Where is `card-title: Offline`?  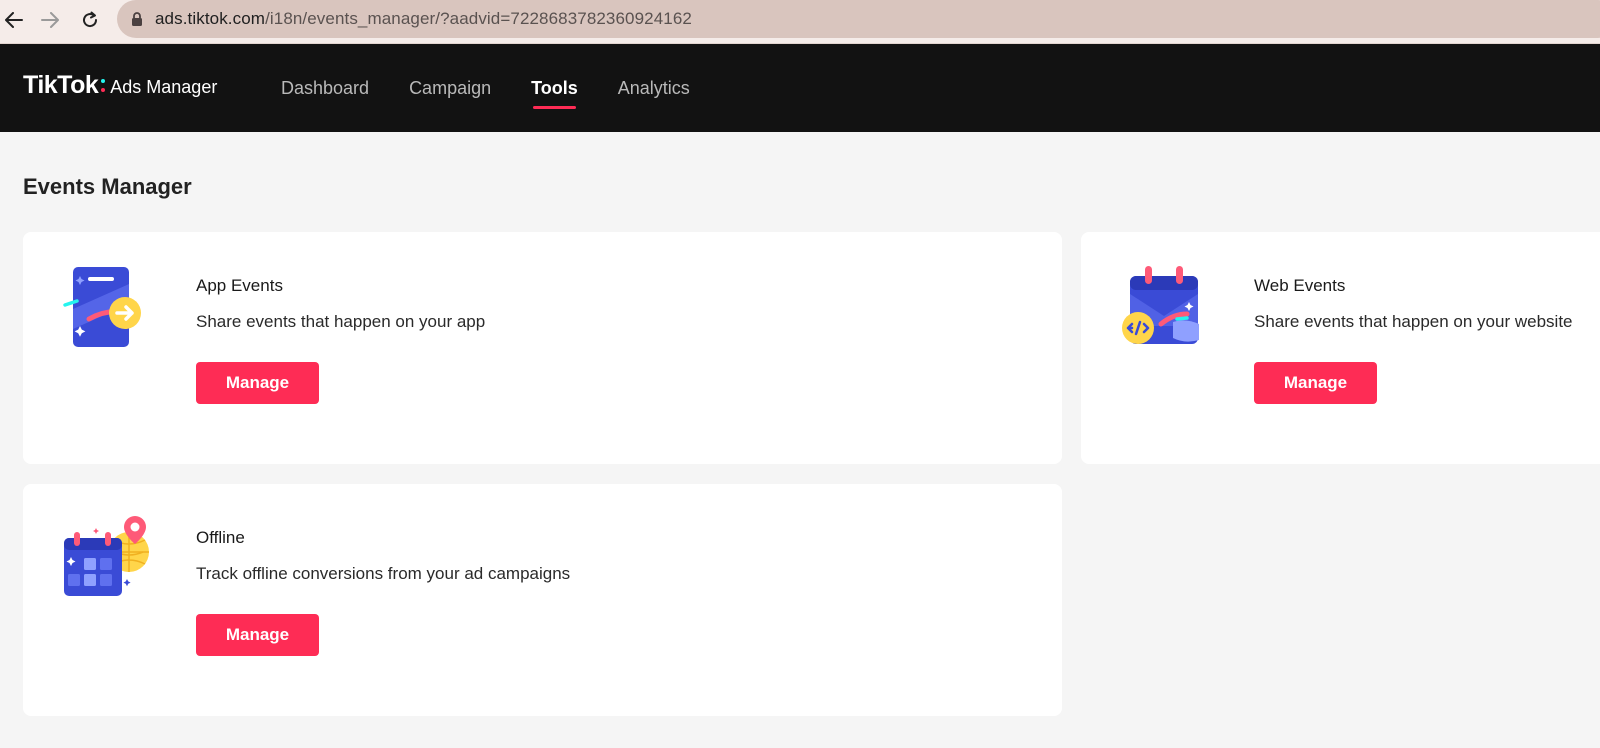
card-title: Offline is located at coordinates (220, 537).